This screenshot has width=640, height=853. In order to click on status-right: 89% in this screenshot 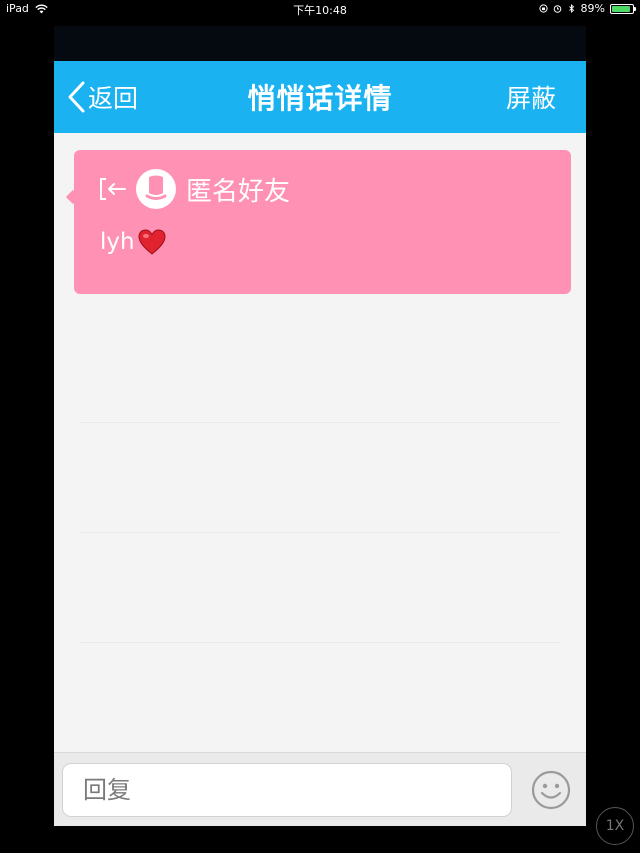, I will do `click(587, 8)`.